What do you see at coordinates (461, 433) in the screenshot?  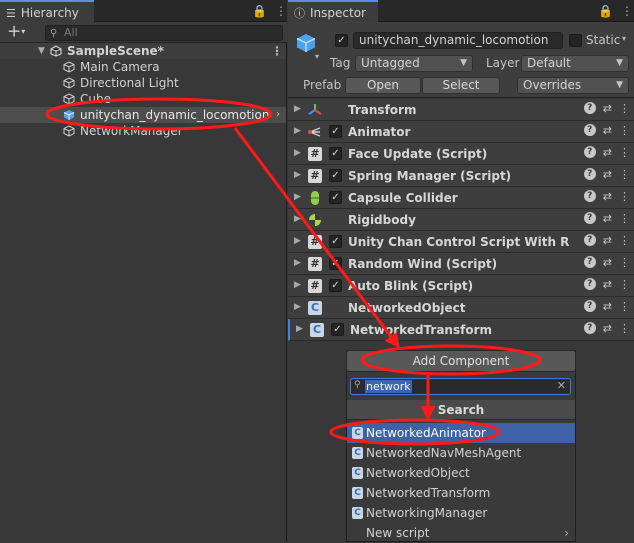 I see `result-item: C NetworkedAnimator` at bounding box center [461, 433].